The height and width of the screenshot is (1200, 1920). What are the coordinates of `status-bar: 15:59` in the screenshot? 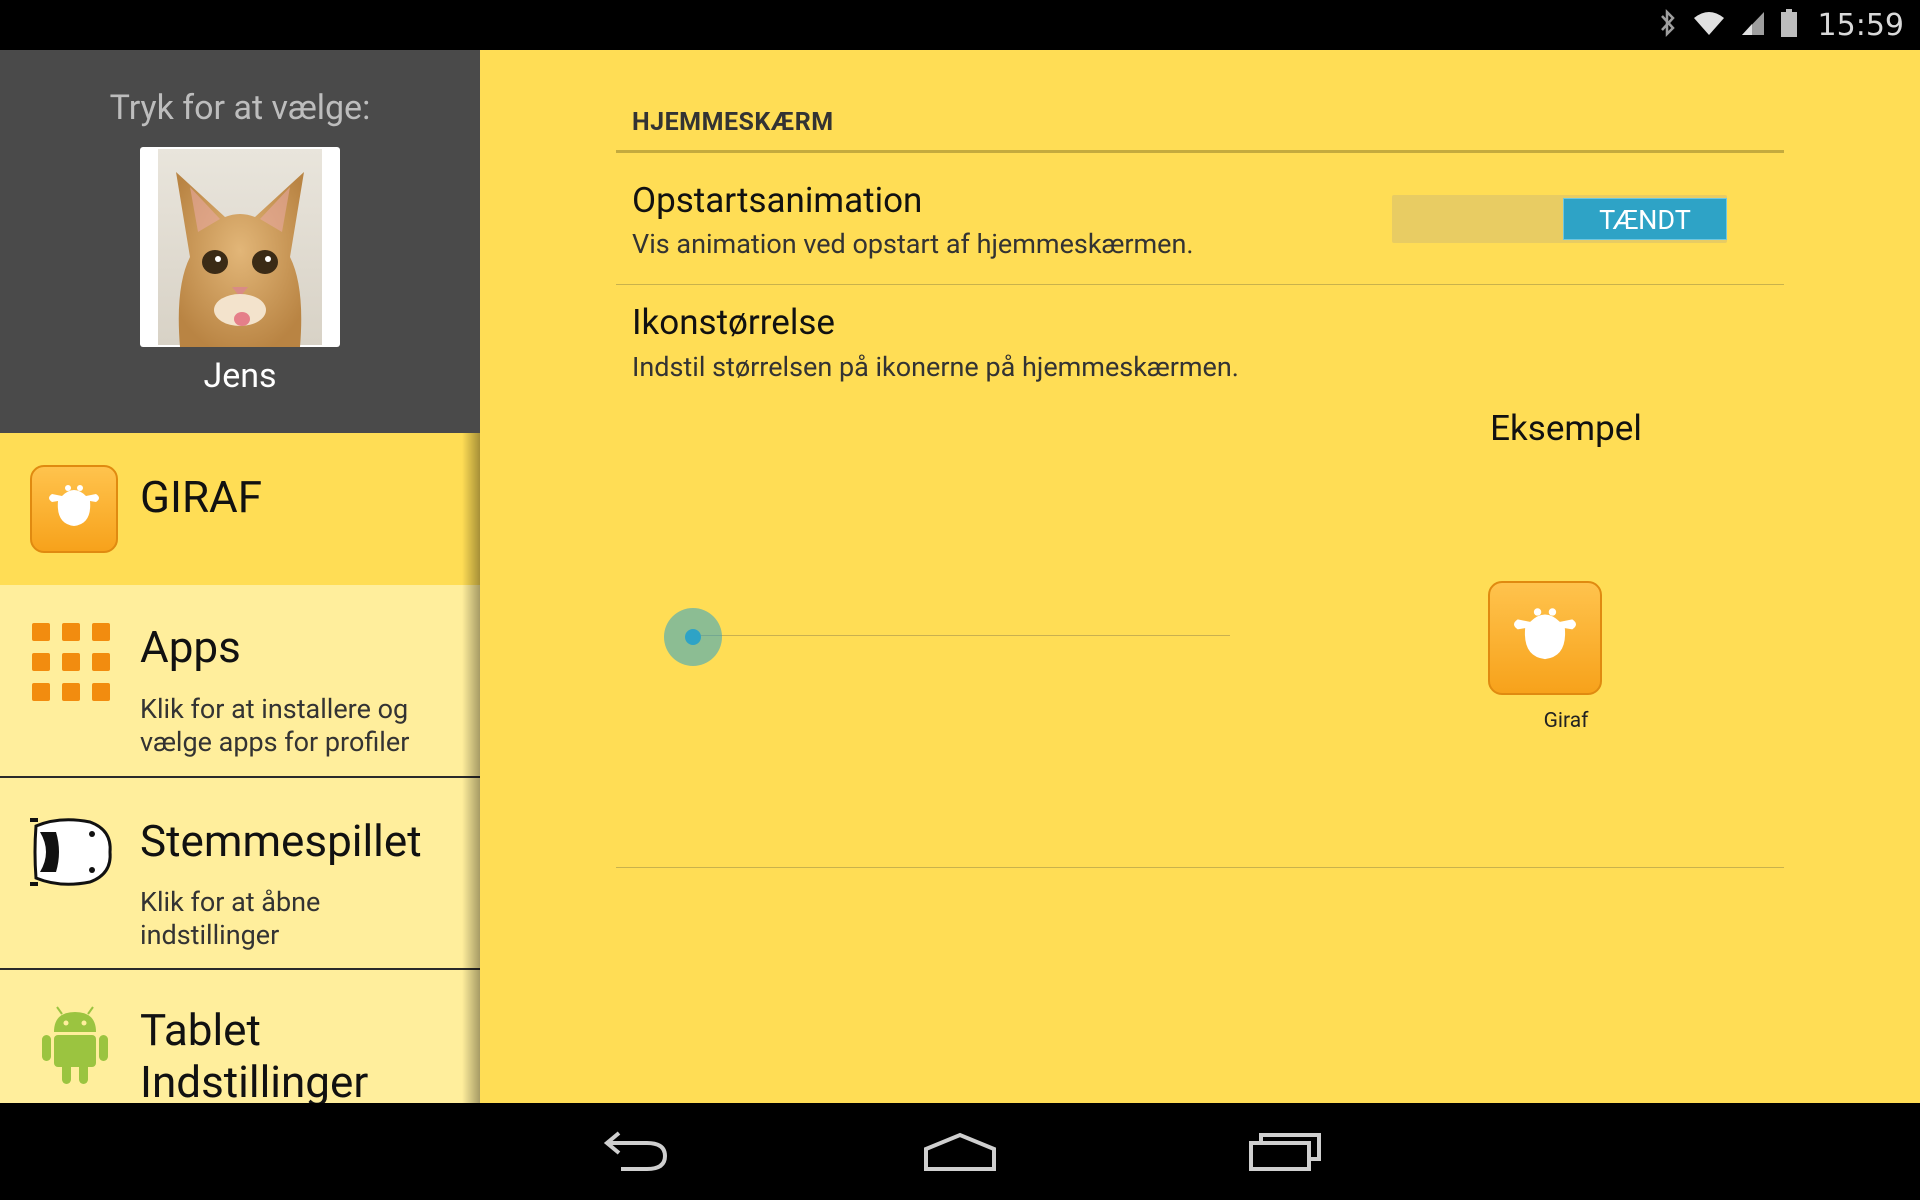 It's located at (960, 25).